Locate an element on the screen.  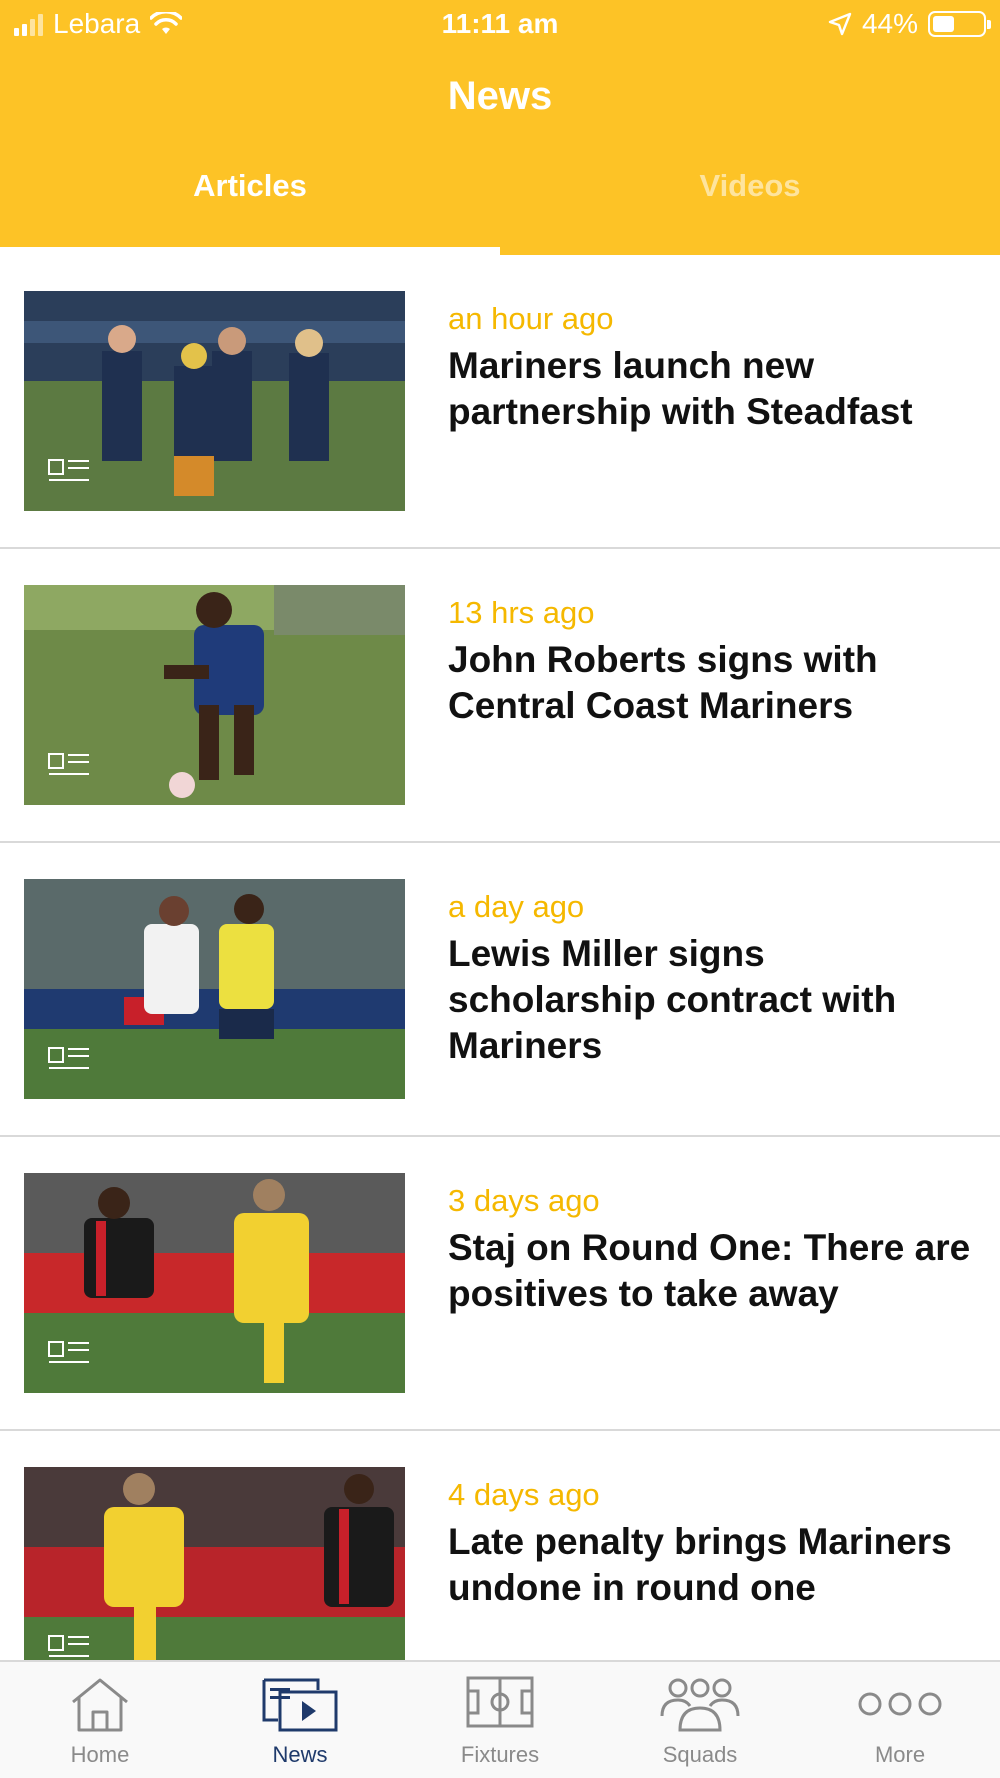
article-time: 4 days ago is located at coordinates (524, 1494).